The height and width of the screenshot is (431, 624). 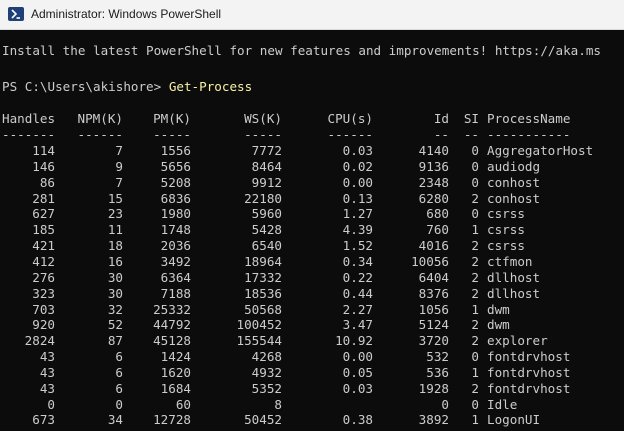 I want to click on cell-npm: 32, so click(x=115, y=309).